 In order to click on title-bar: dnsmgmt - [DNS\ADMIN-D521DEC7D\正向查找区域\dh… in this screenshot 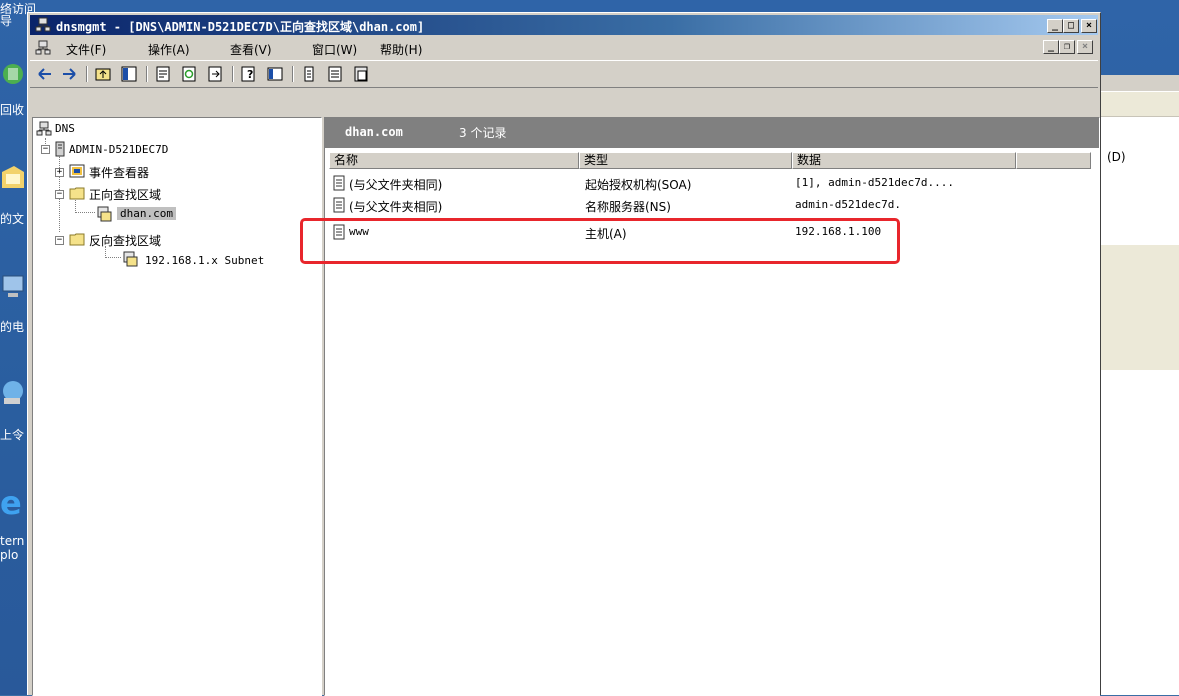, I will do `click(564, 25)`.